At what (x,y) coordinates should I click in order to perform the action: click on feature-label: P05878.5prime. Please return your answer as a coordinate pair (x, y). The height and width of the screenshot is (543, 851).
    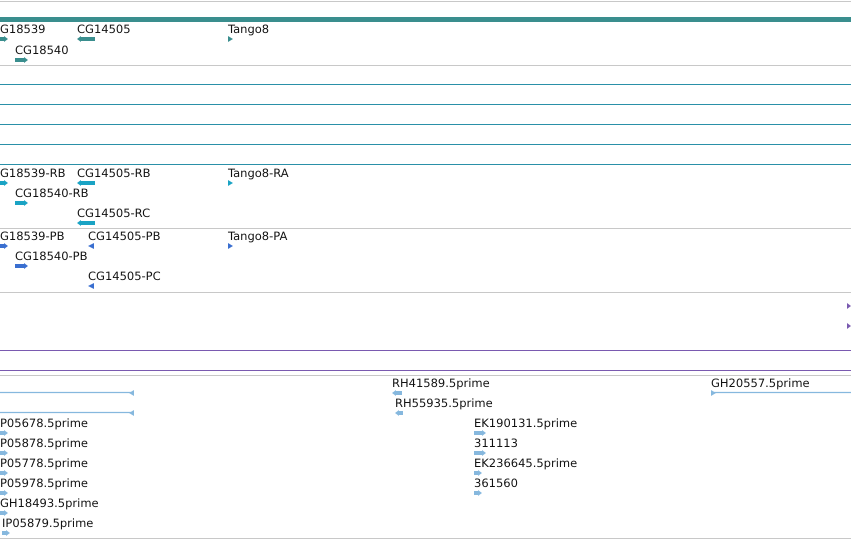
    Looking at the image, I should click on (44, 443).